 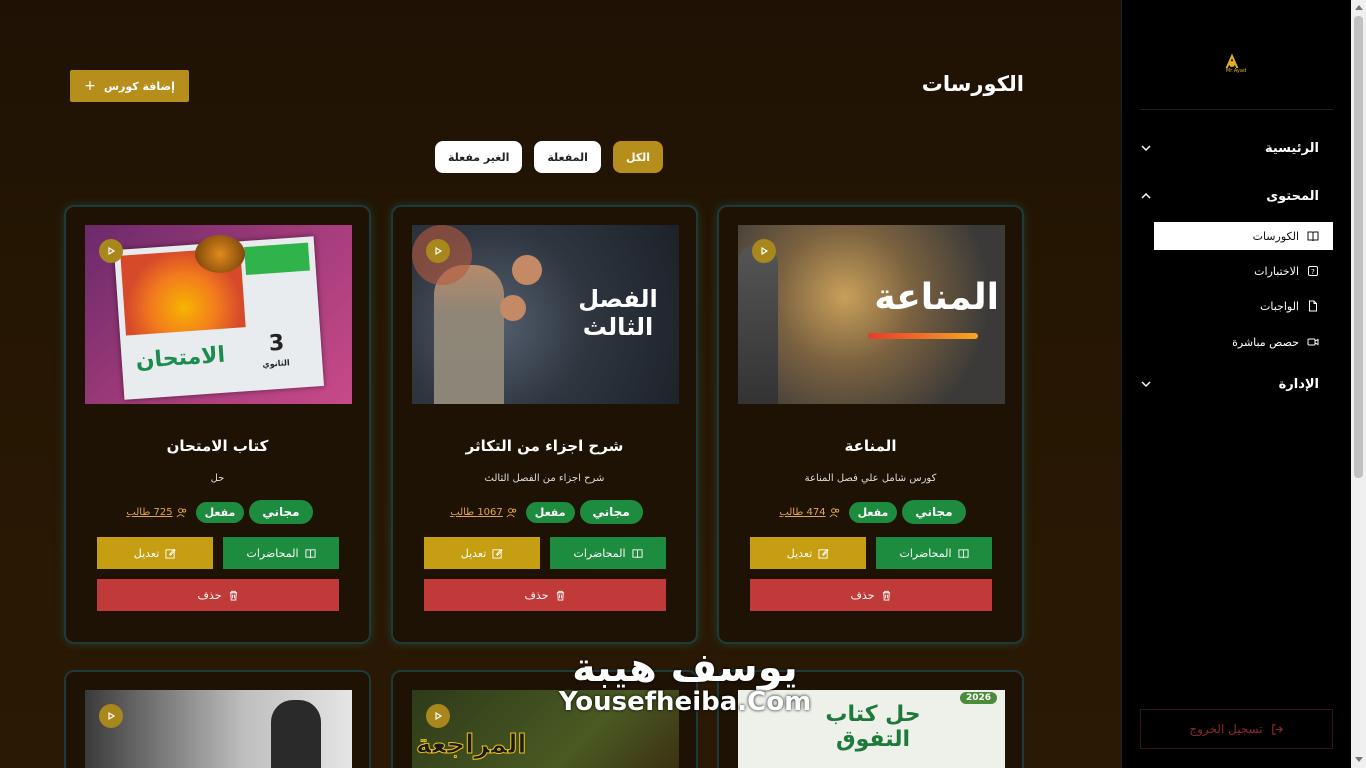 What do you see at coordinates (870, 446) in the screenshot?
I see `course-title: المناعة` at bounding box center [870, 446].